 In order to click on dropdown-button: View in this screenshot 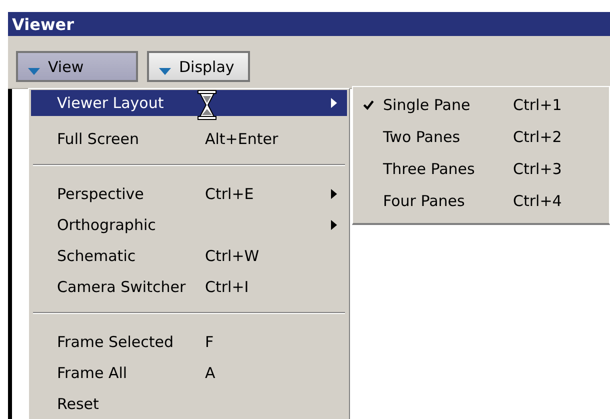, I will do `click(77, 66)`.